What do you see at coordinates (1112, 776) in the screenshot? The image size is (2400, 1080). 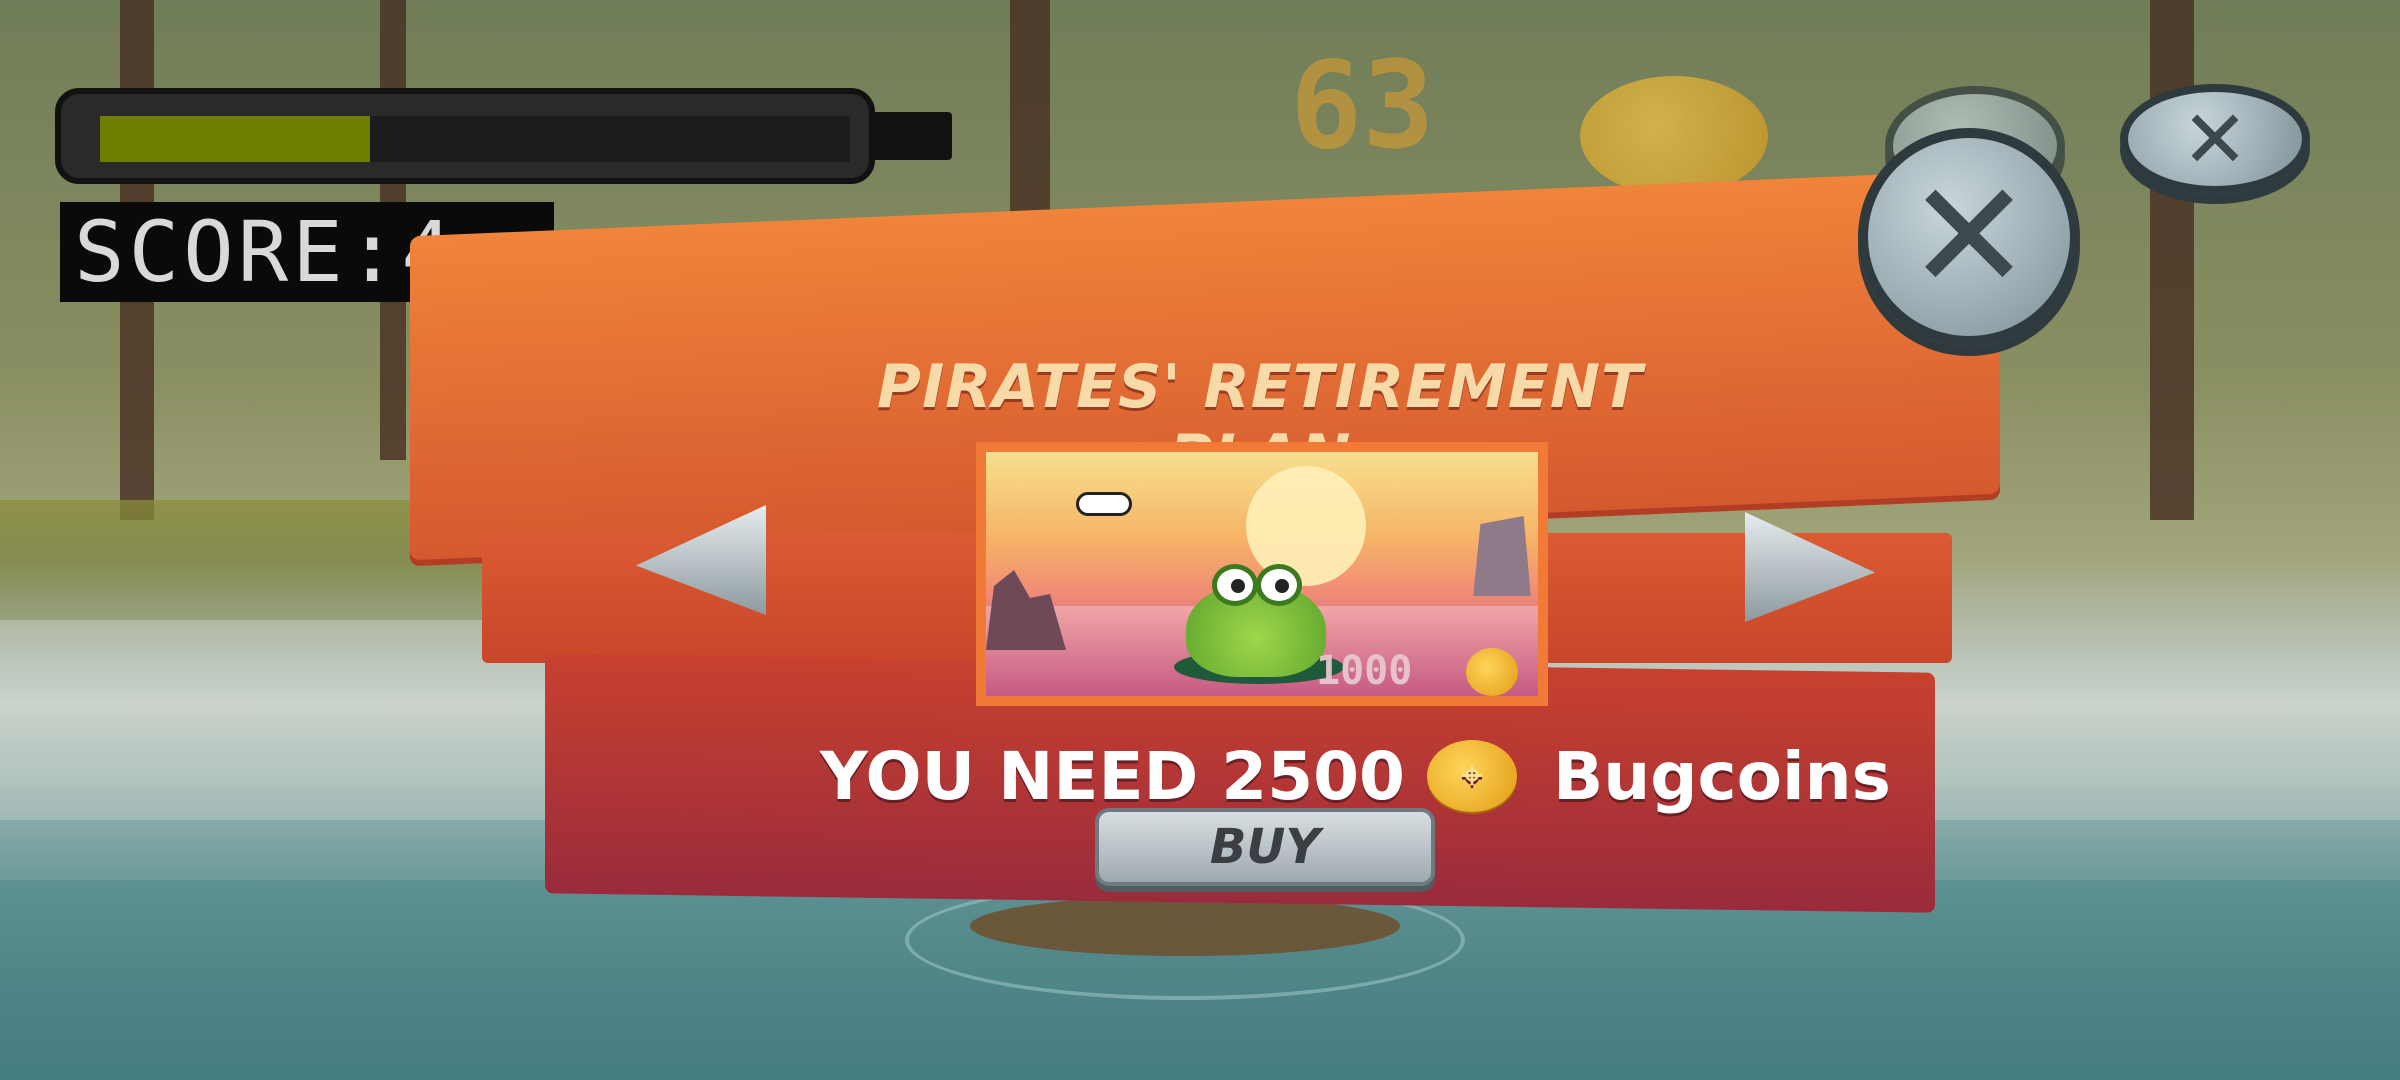 I see `need-prefix: YOU NEED 2500` at bounding box center [1112, 776].